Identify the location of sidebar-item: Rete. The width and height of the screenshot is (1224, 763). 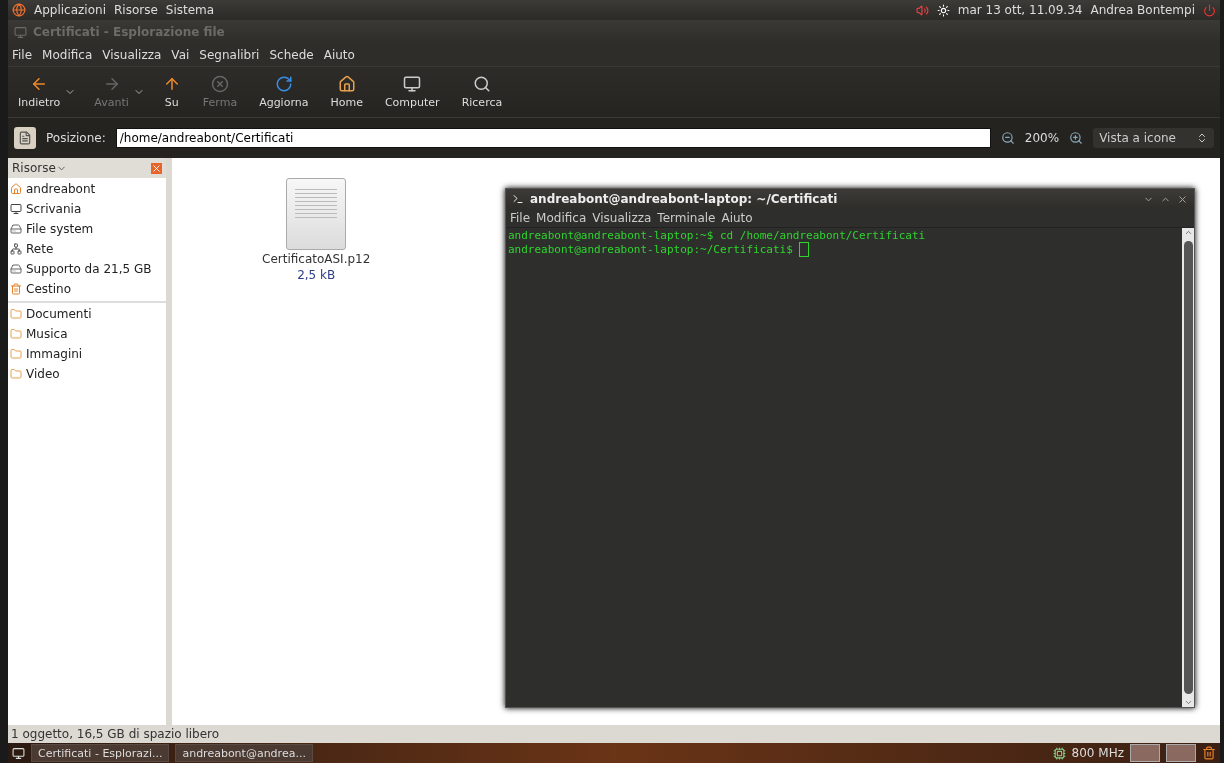
(87, 249).